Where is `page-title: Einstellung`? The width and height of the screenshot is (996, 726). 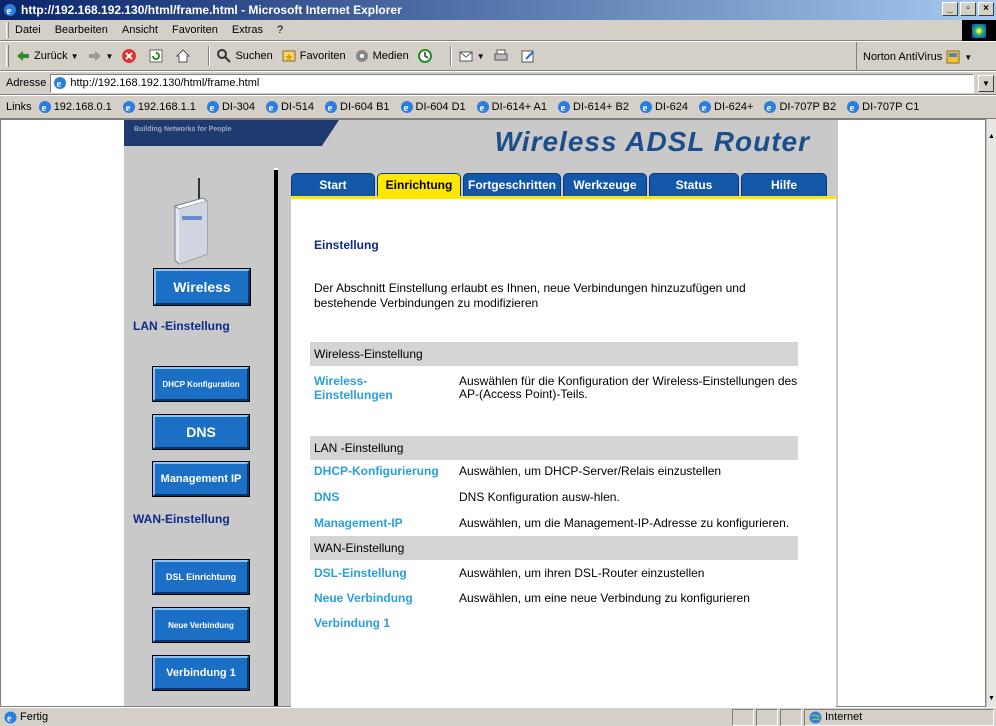 page-title: Einstellung is located at coordinates (346, 245).